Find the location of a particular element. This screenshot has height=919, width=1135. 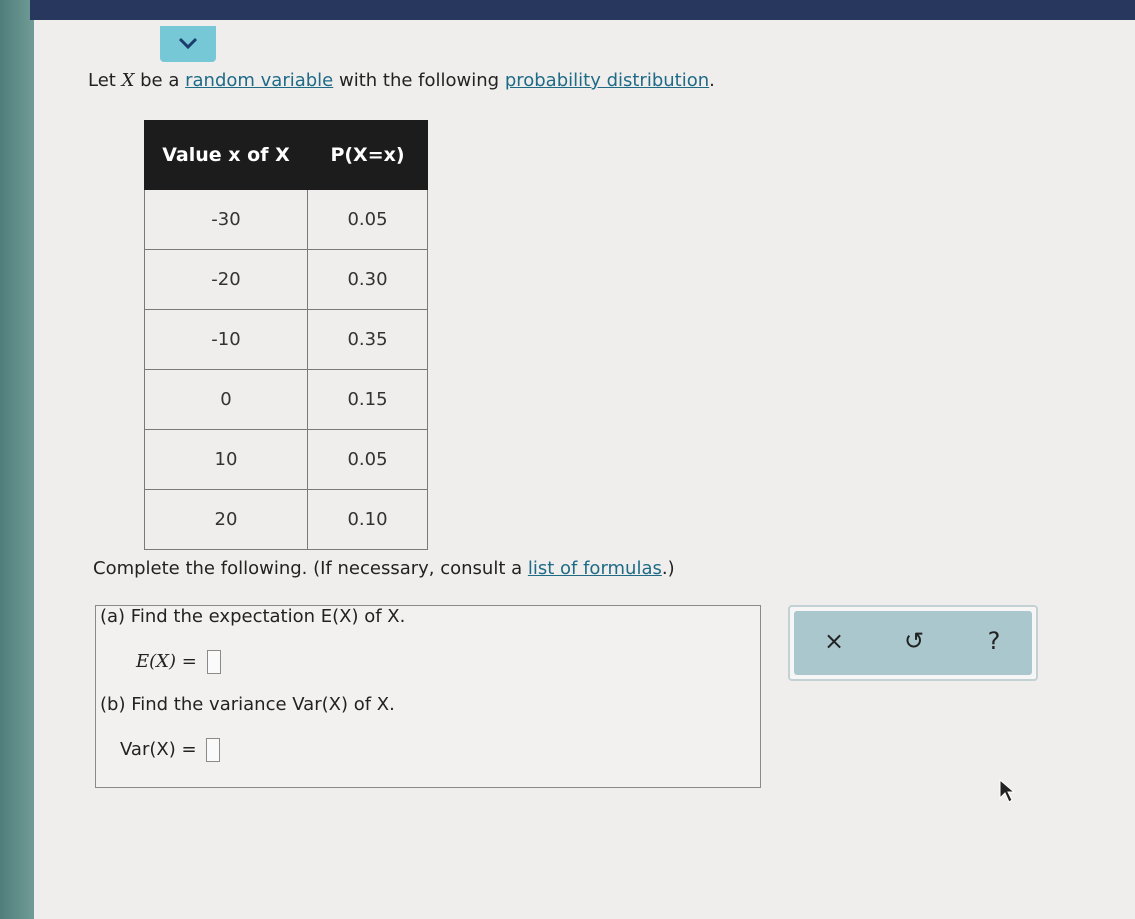

probability-distribution-link: probability distribution is located at coordinates (607, 80).